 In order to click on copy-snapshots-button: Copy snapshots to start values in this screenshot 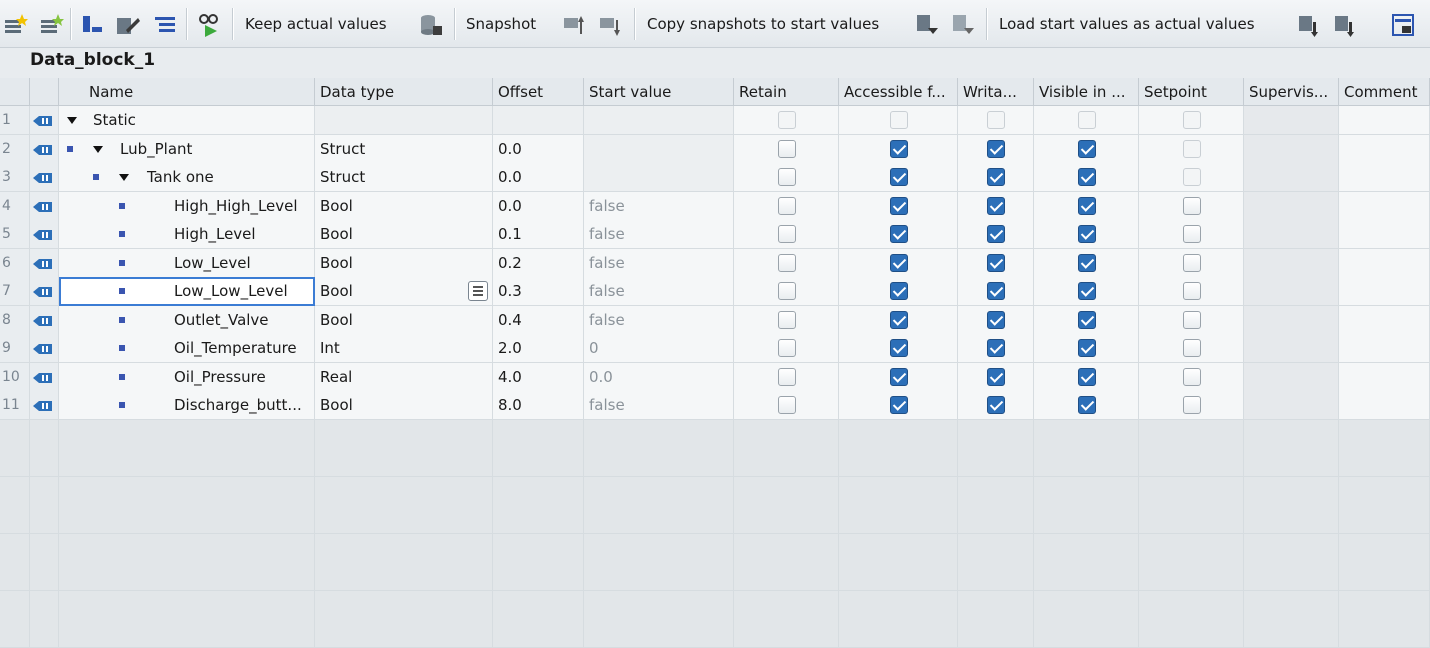, I will do `click(763, 24)`.